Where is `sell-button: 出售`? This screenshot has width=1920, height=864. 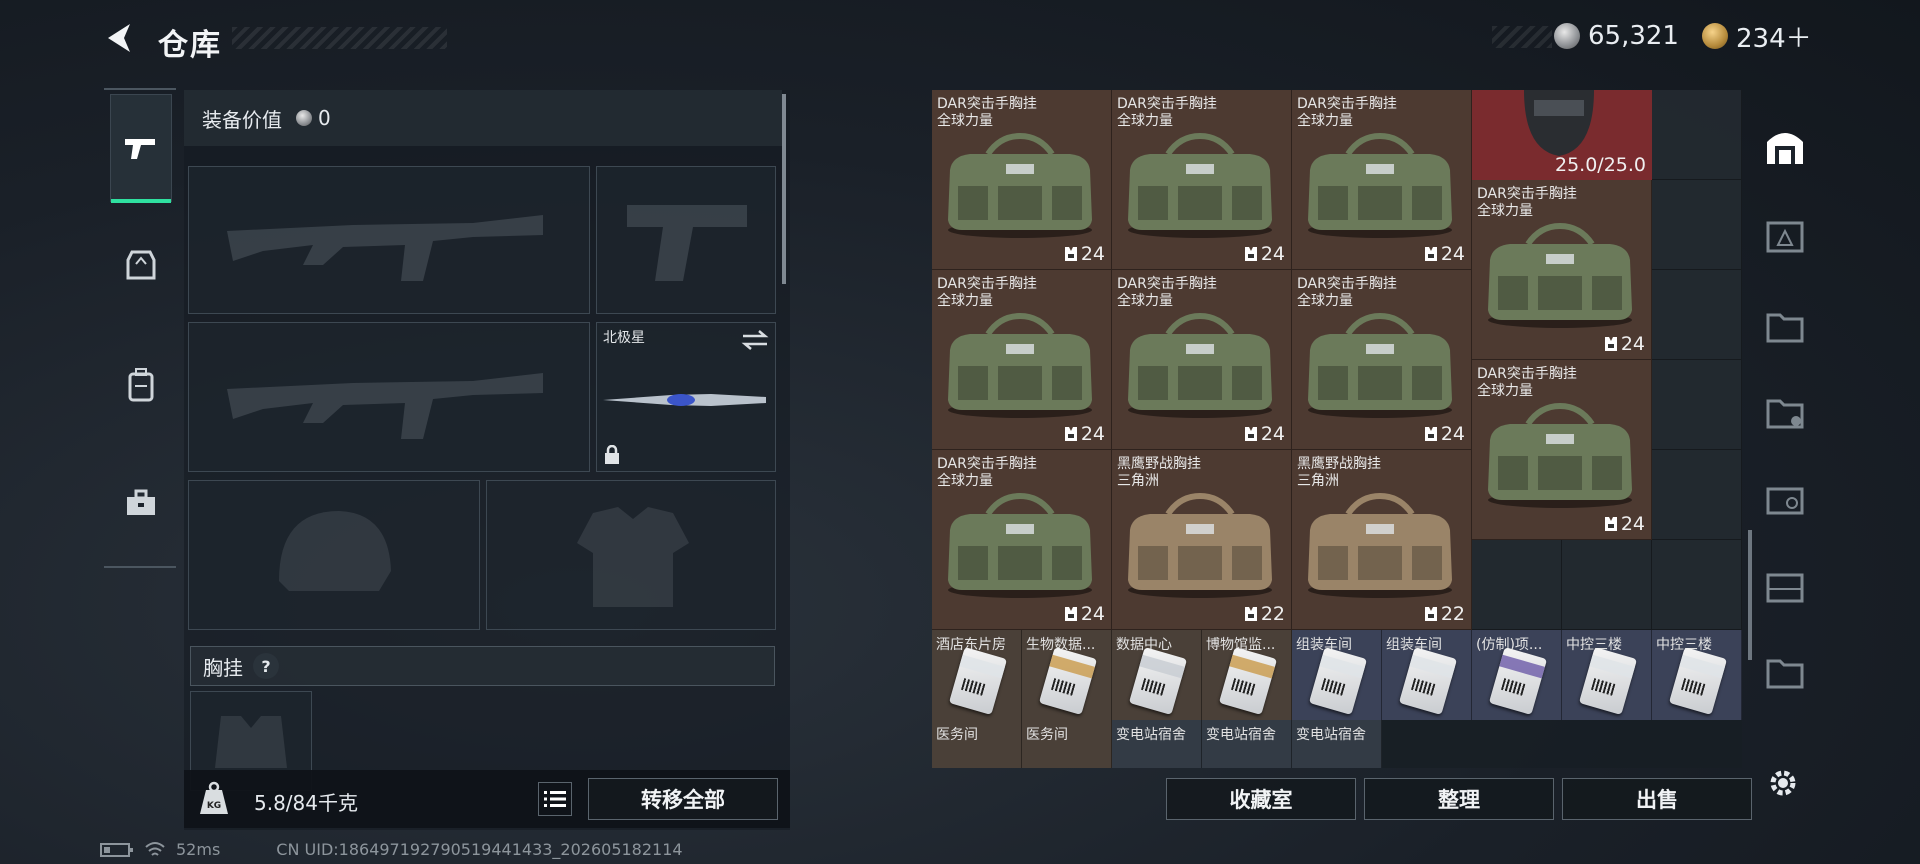
sell-button: 出售 is located at coordinates (1657, 799).